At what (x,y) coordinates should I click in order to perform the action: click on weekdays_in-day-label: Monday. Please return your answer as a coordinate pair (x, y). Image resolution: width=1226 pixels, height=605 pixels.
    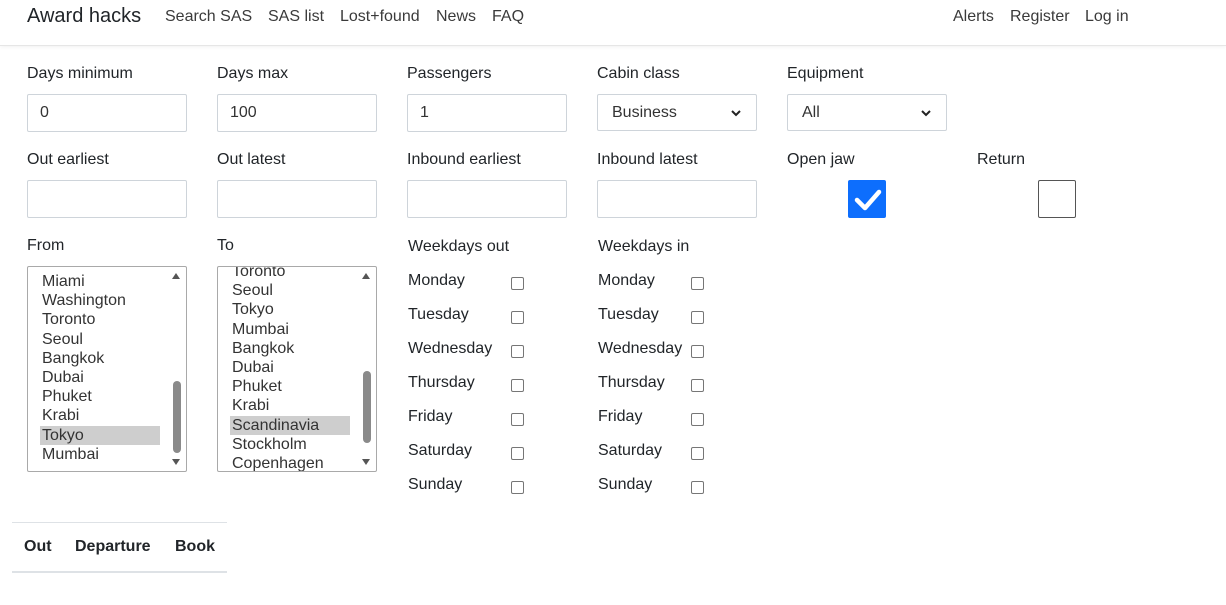
    Looking at the image, I should click on (626, 280).